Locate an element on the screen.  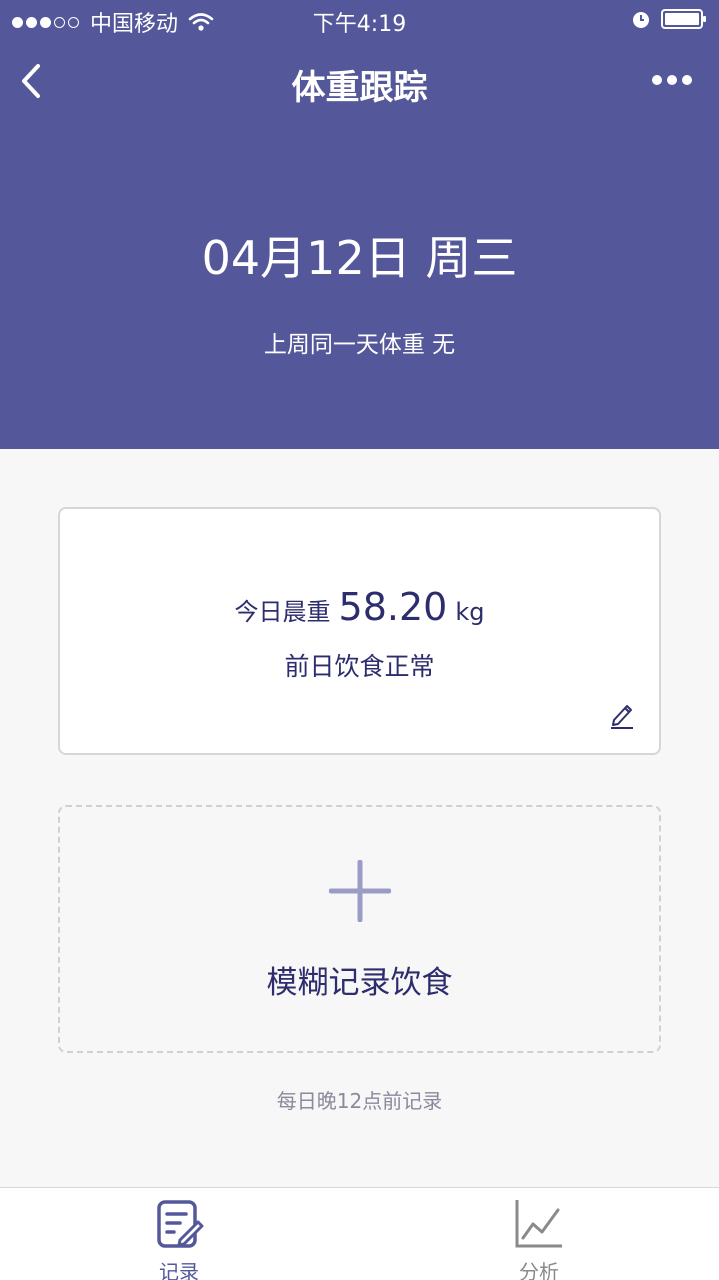
add-diet-label: 模糊记录饮食 is located at coordinates (359, 983).